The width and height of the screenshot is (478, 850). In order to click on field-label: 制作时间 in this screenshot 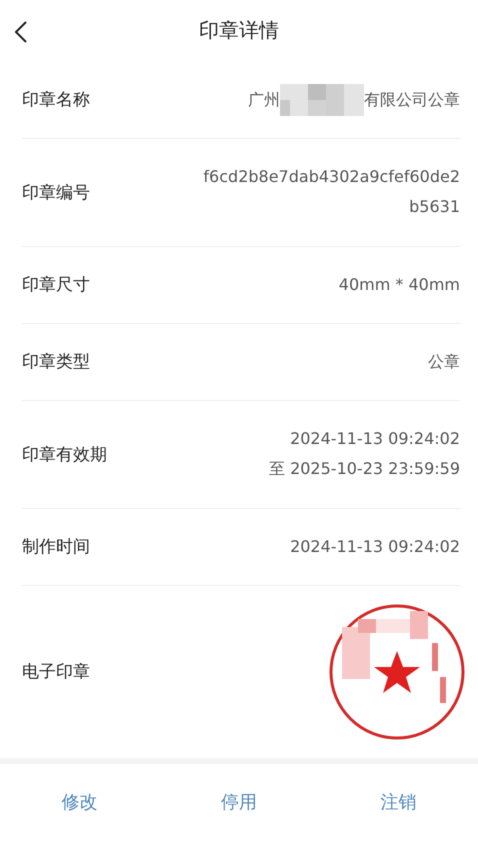, I will do `click(56, 547)`.